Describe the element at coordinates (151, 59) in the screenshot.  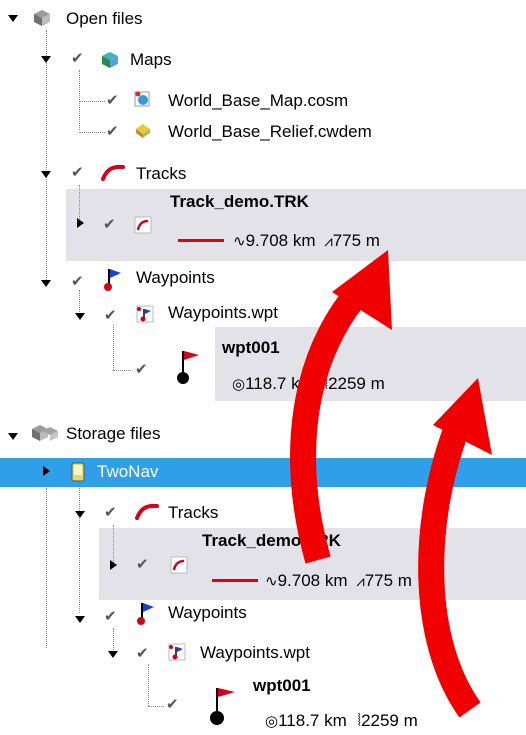
I see `maps-label: Maps` at that location.